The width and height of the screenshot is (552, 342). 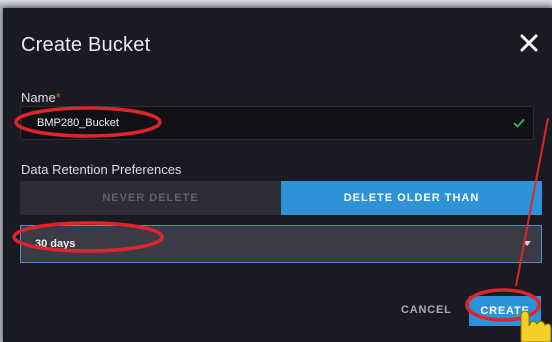 I want to click on delete-older-than-option: DELETE OLDER THAN, so click(x=411, y=198).